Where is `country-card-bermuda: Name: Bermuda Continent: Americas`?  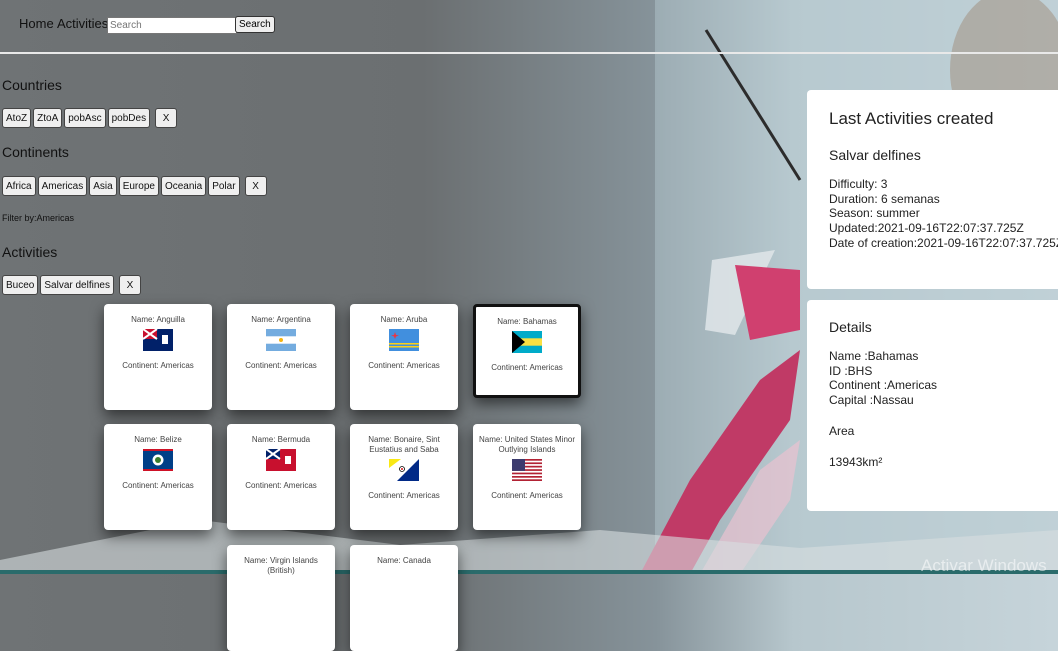 country-card-bermuda: Name: Bermuda Continent: Americas is located at coordinates (281, 477).